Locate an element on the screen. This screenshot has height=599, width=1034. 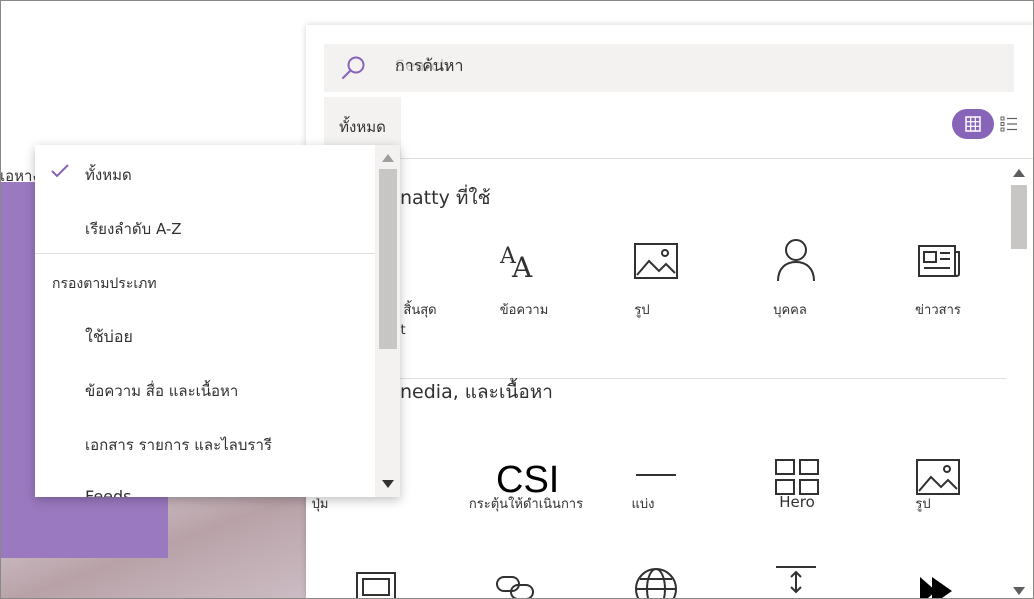
tile-label-call-to-action: กระตุ้นให้ดำเนินการ is located at coordinates (526, 504).